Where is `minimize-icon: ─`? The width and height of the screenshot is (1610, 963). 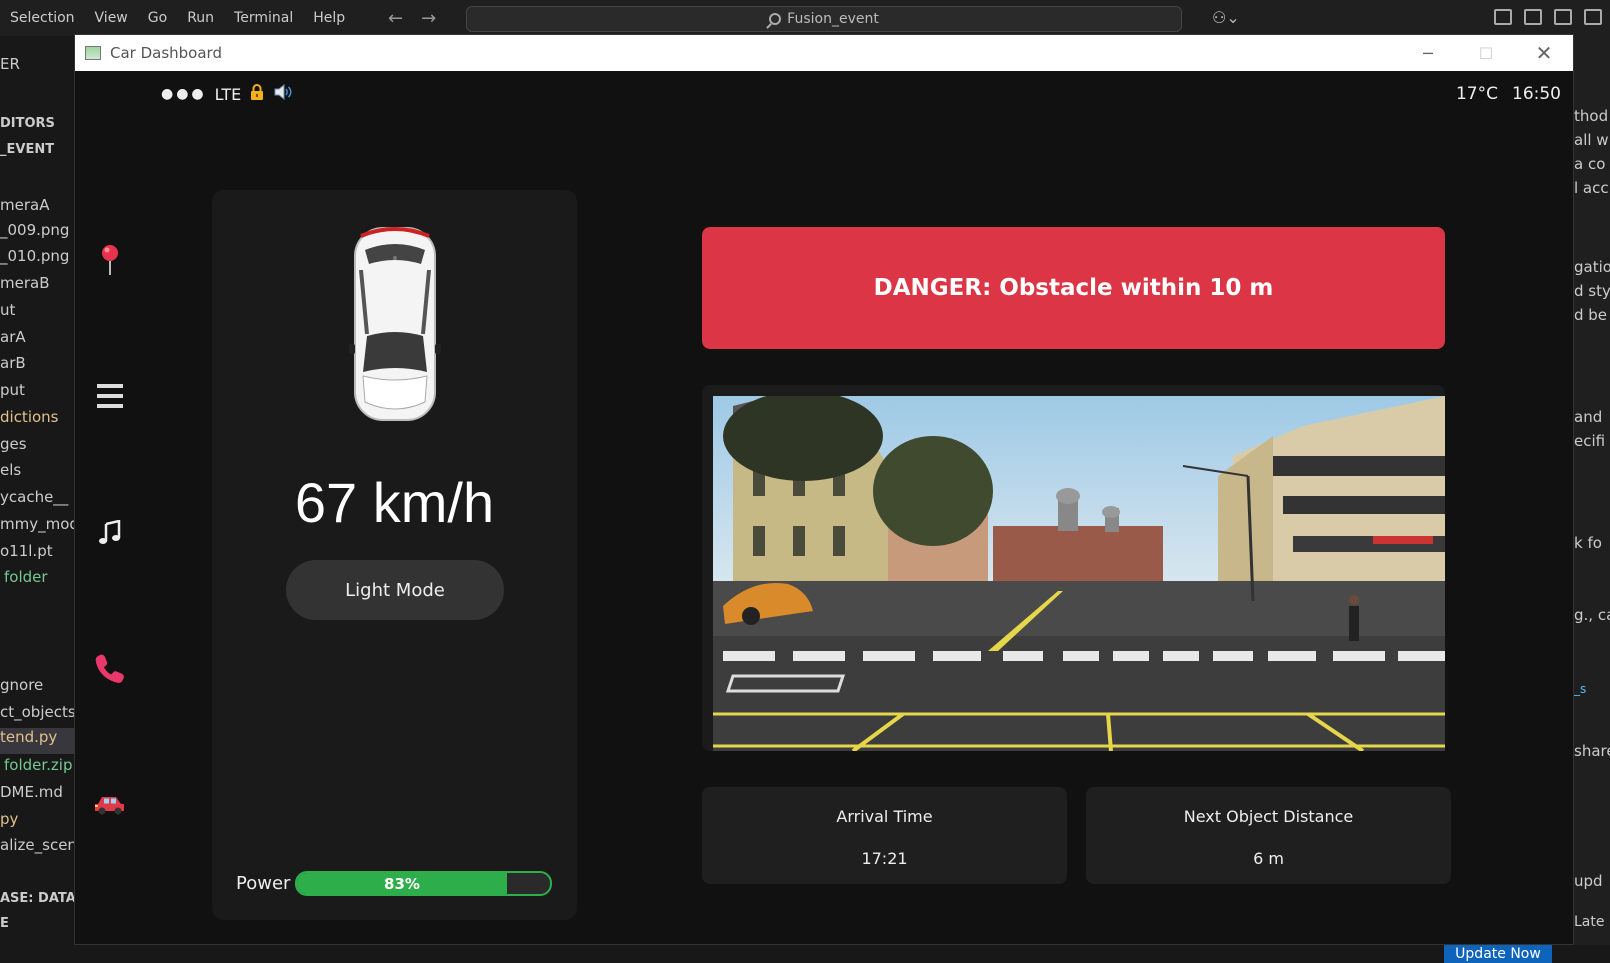
minimize-icon: ─ is located at coordinates (1428, 53).